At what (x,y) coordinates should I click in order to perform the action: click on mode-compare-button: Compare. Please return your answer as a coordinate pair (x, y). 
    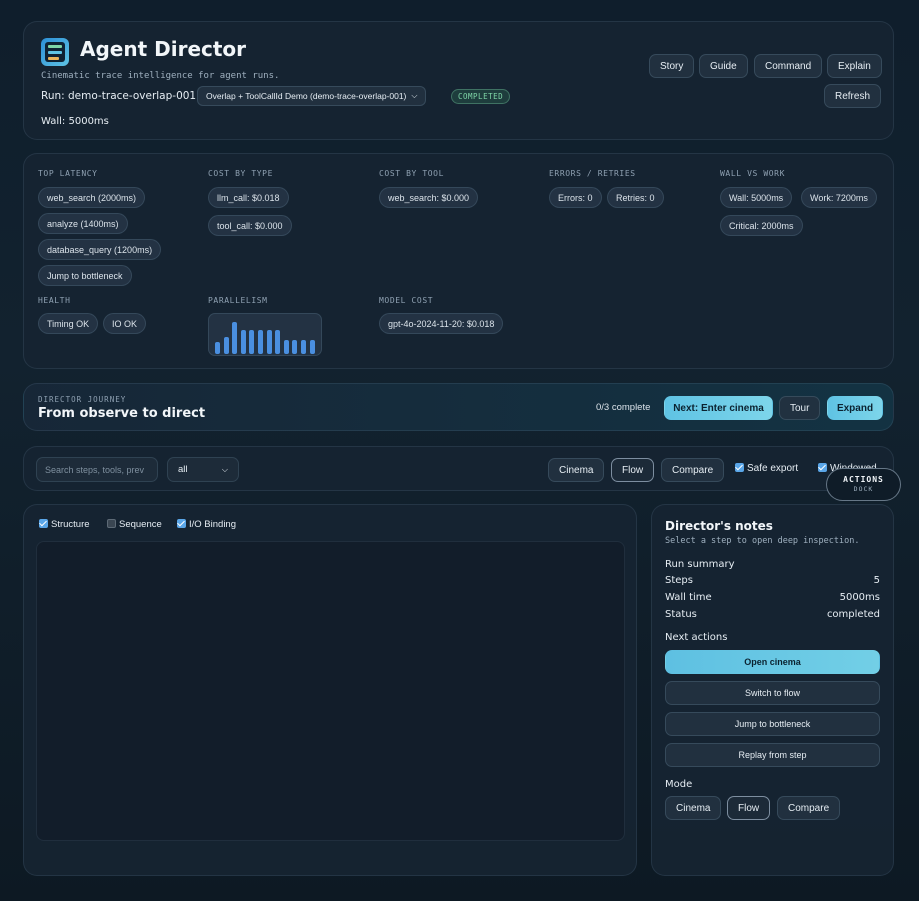
    Looking at the image, I should click on (809, 808).